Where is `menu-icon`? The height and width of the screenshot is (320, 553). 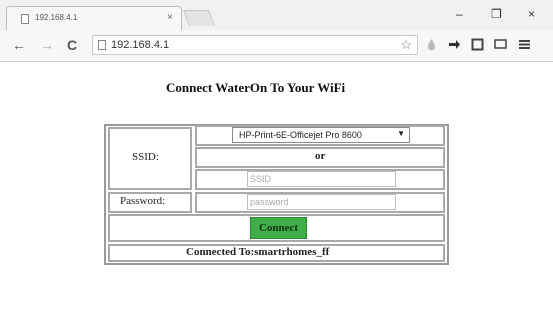
menu-icon is located at coordinates (524, 44).